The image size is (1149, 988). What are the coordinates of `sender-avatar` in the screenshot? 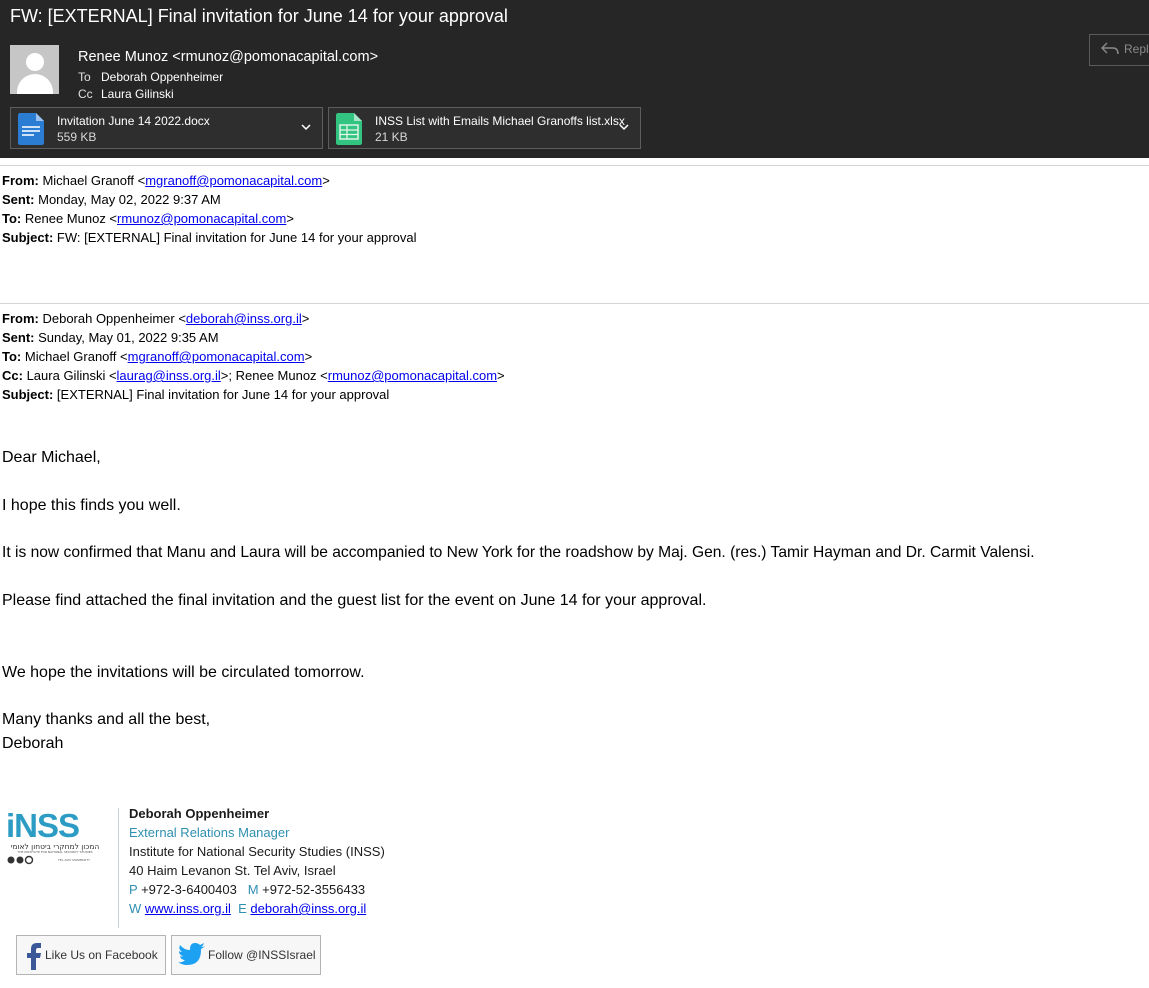 It's located at (34, 69).